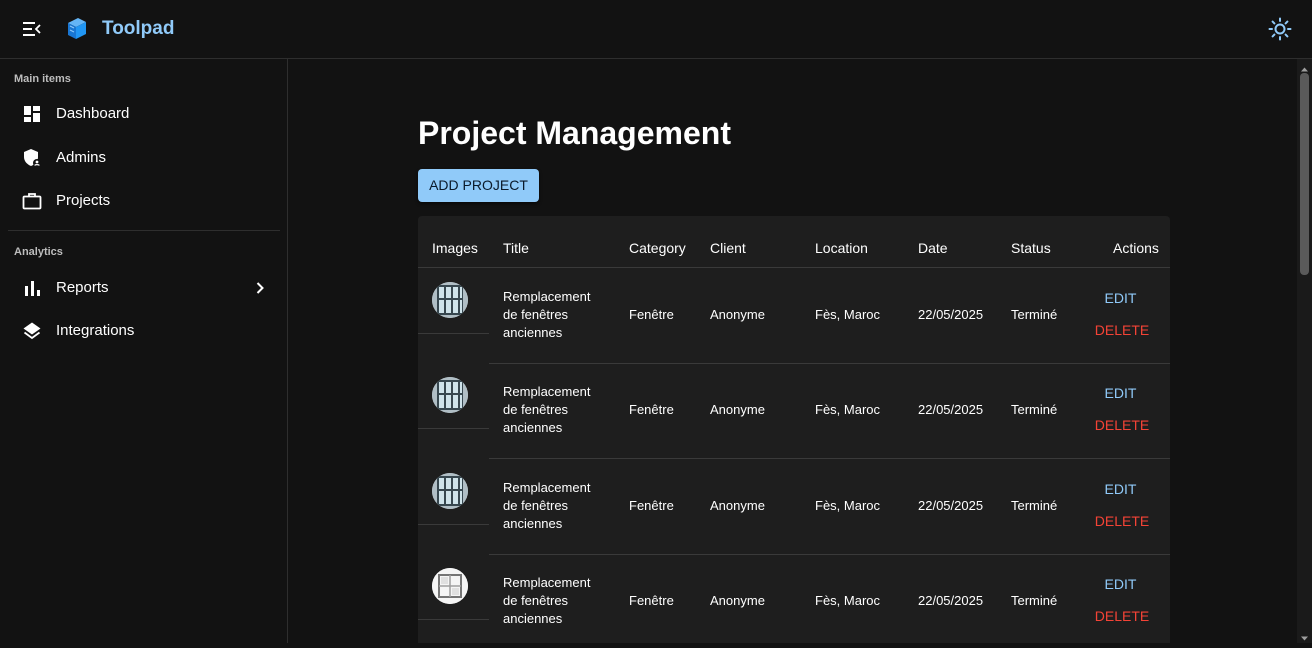 The height and width of the screenshot is (648, 1312). What do you see at coordinates (32, 201) in the screenshot?
I see `briefcase-icon` at bounding box center [32, 201].